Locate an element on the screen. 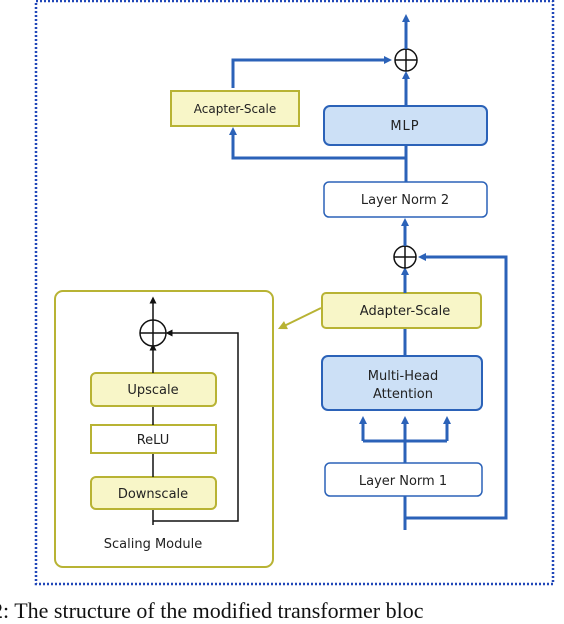 The width and height of the screenshot is (564, 624). scaling-module-title: Scaling Module is located at coordinates (153, 544).